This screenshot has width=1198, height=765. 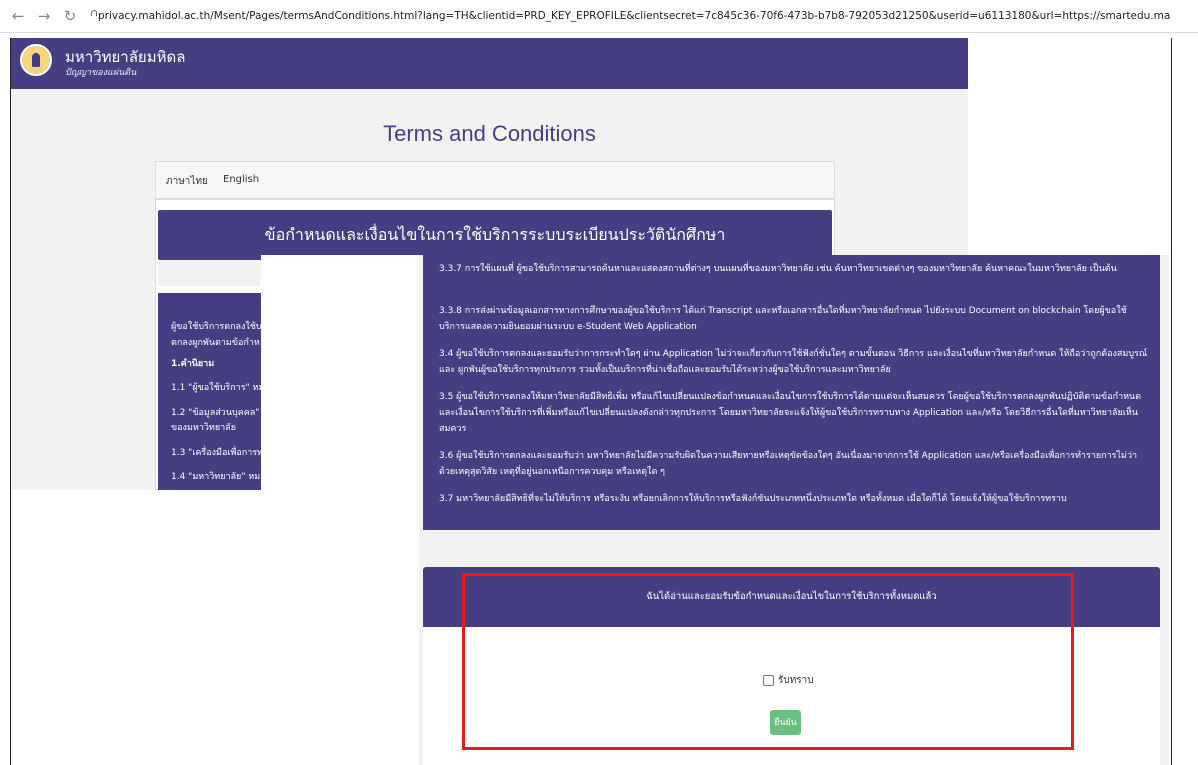 What do you see at coordinates (217, 453) in the screenshot?
I see `definition-item: 1.3 "เครื่องมือเพื่อการท` at bounding box center [217, 453].